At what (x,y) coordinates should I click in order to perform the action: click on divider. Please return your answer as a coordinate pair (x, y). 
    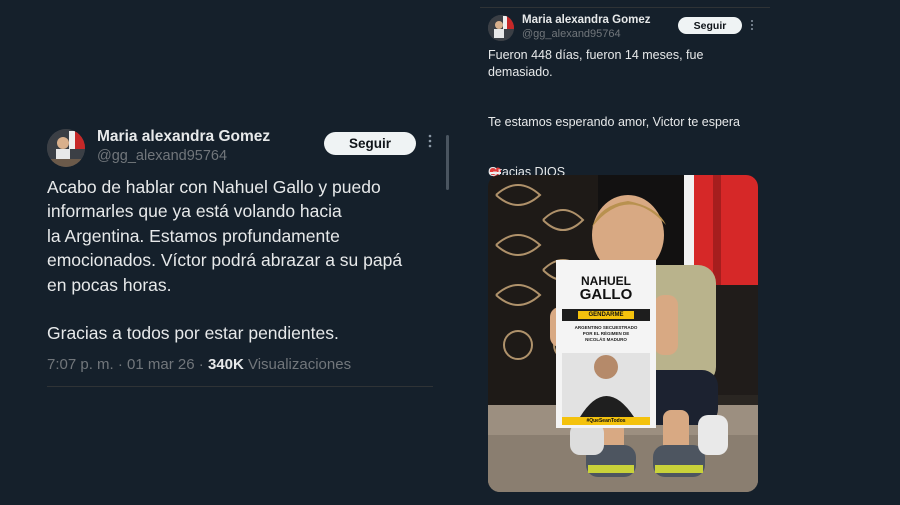
    Looking at the image, I should click on (240, 386).